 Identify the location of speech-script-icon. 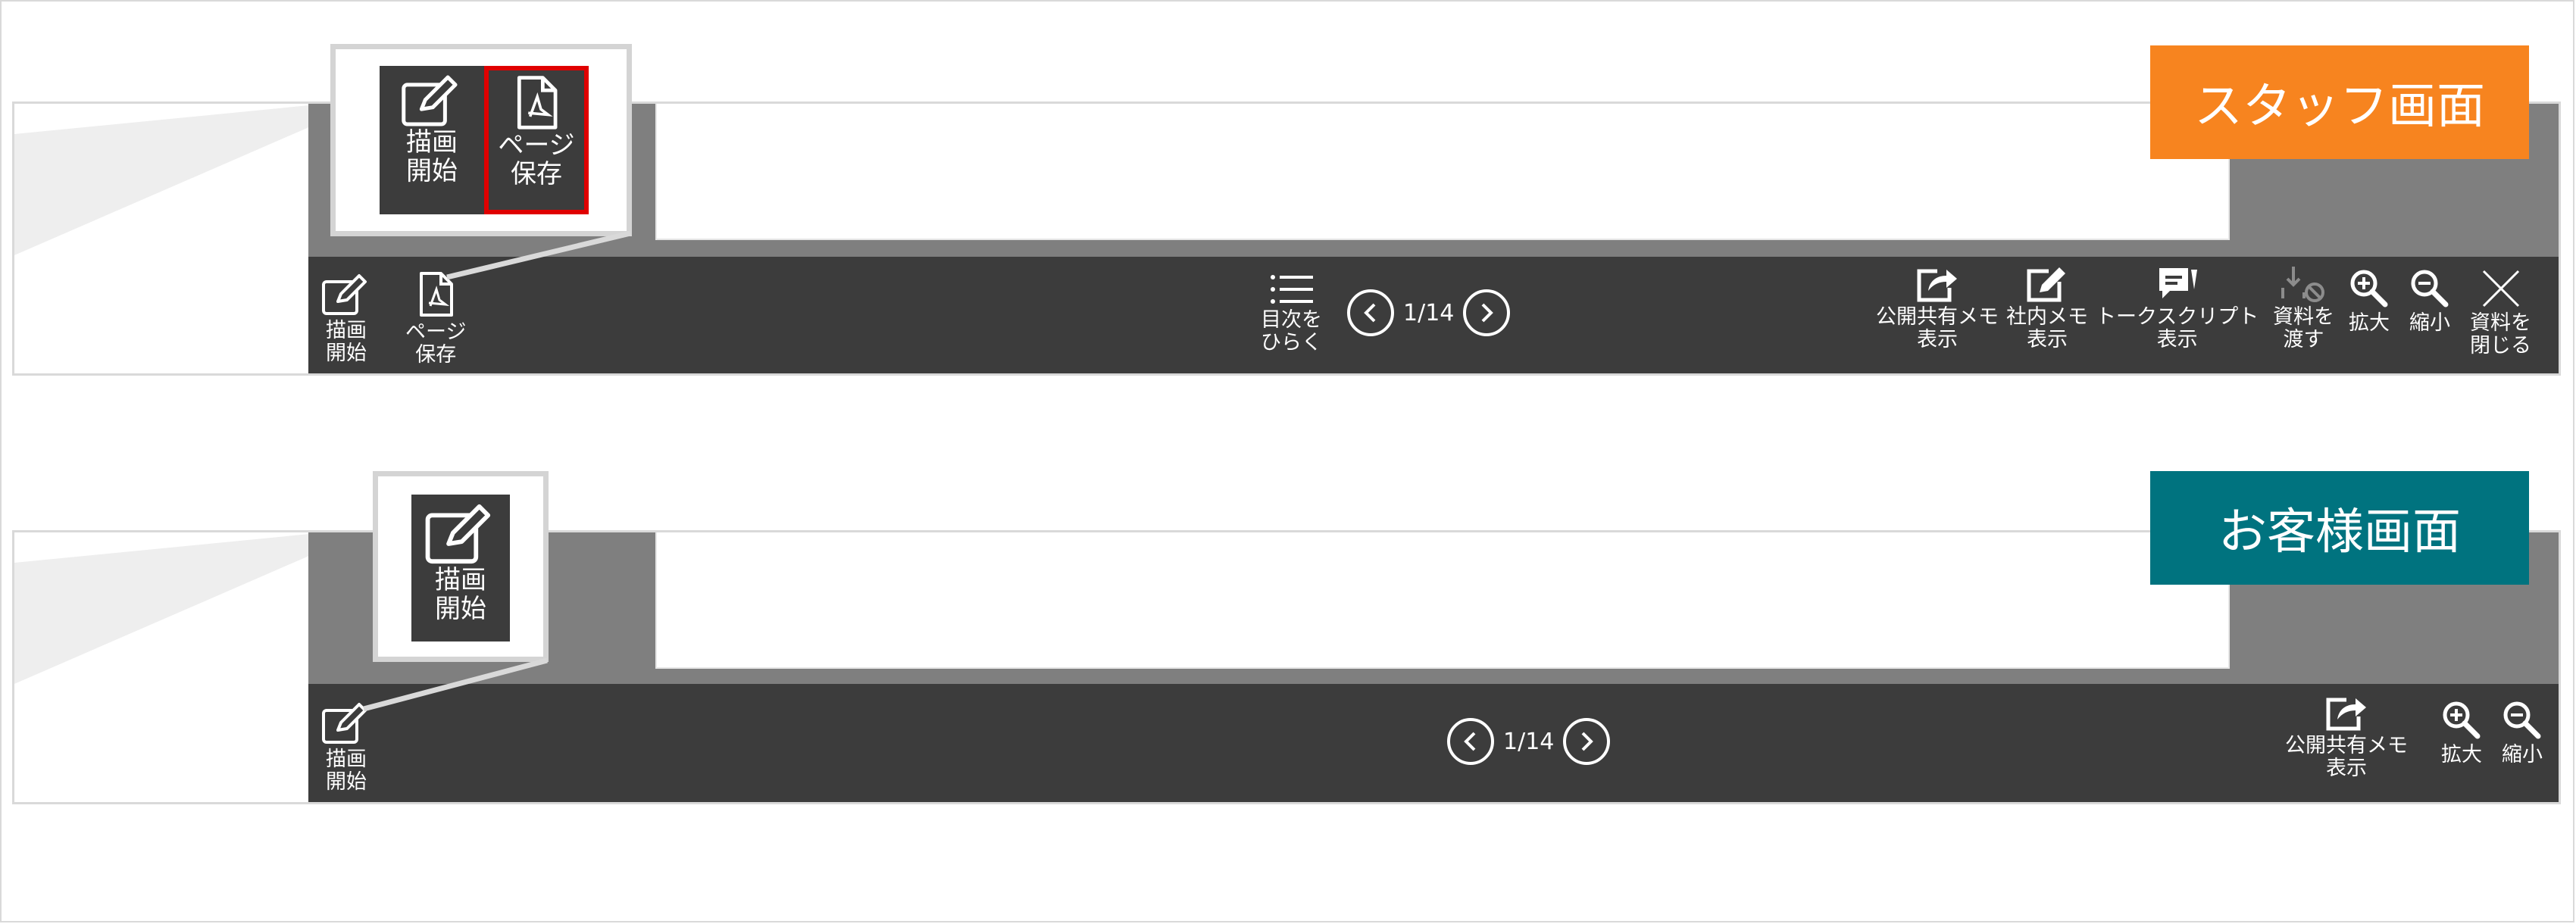
(2178, 283).